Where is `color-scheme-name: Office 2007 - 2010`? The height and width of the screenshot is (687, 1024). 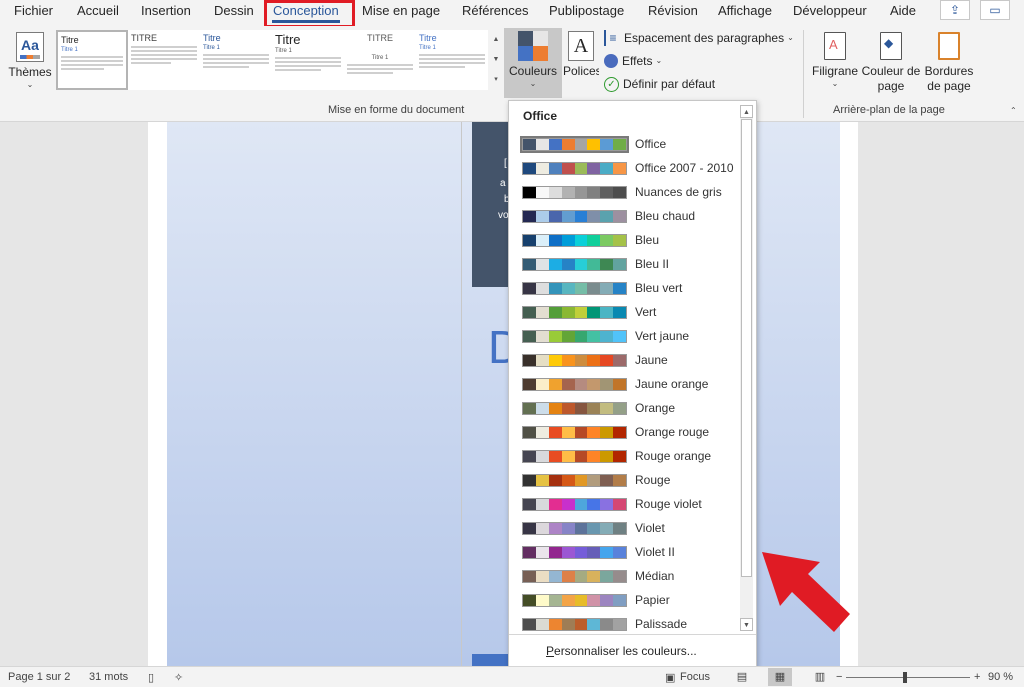
color-scheme-name: Office 2007 - 2010 is located at coordinates (684, 168).